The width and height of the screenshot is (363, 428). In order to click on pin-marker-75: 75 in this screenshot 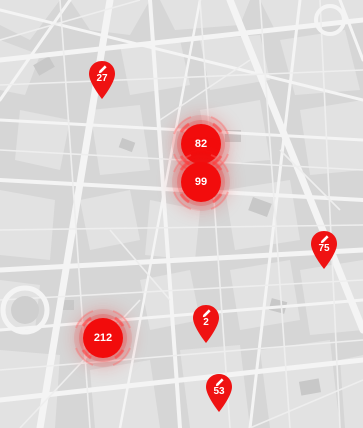, I will do `click(324, 250)`.